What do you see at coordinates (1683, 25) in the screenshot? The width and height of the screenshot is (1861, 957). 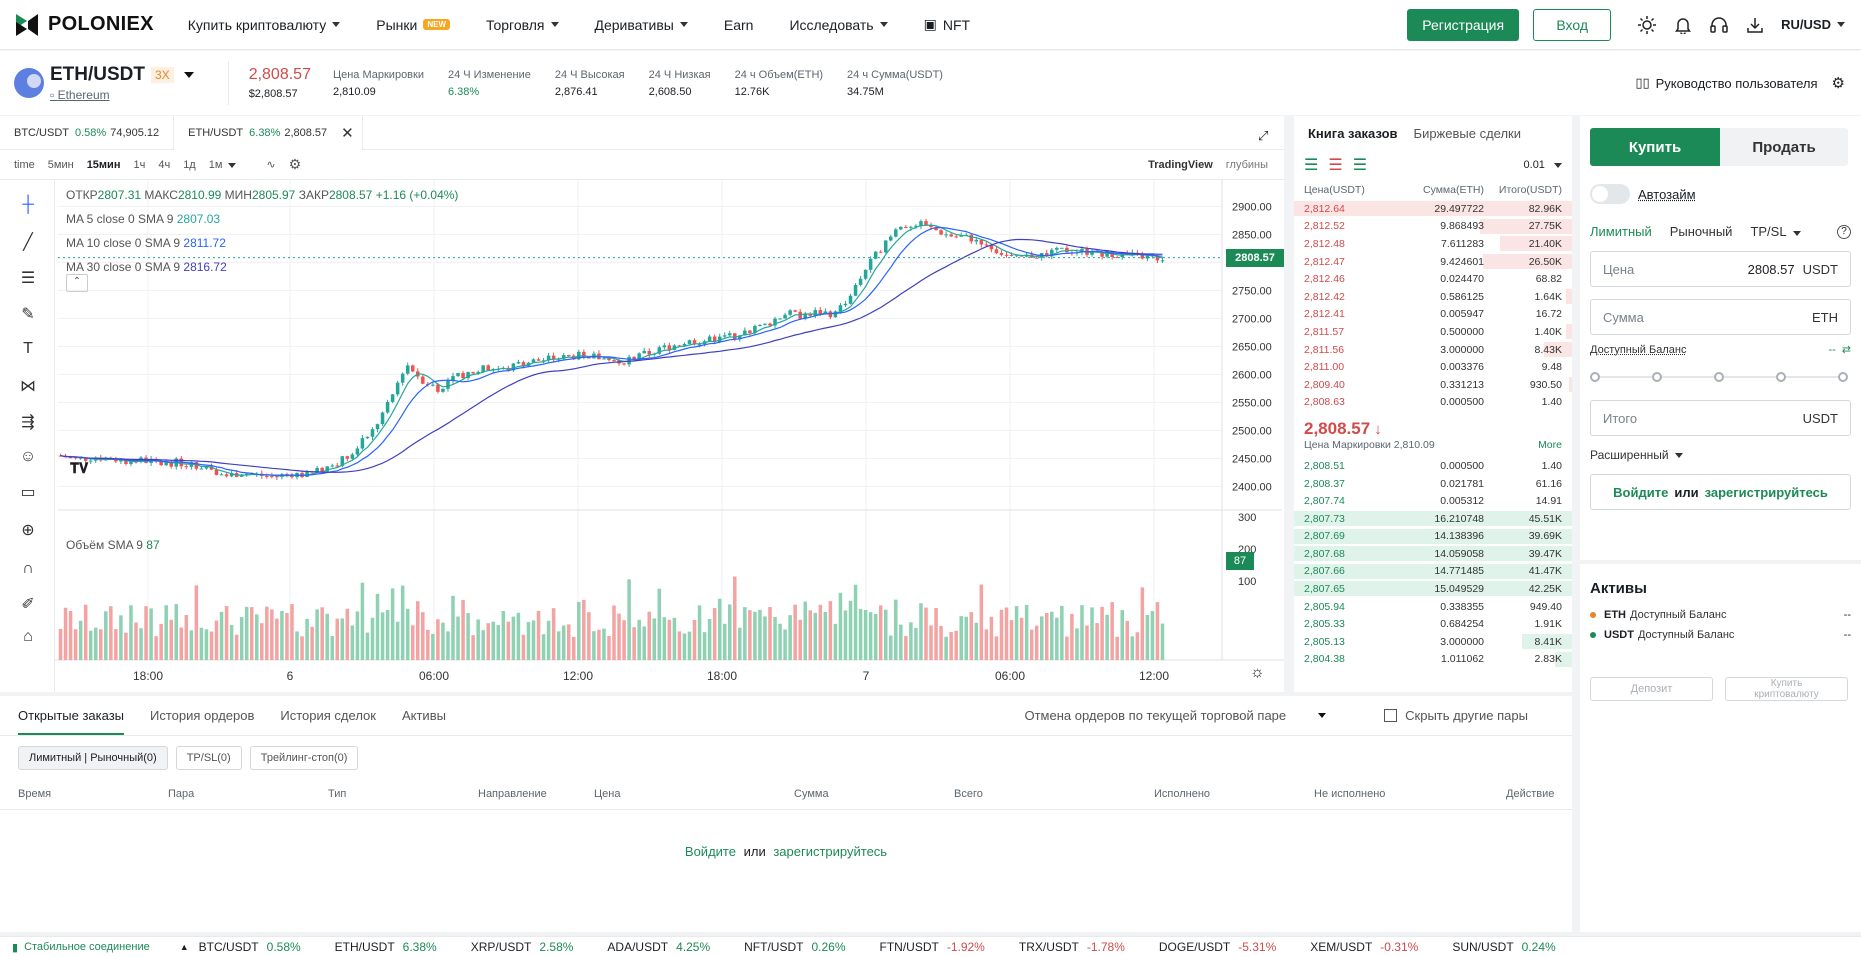 I see `bell-icon` at bounding box center [1683, 25].